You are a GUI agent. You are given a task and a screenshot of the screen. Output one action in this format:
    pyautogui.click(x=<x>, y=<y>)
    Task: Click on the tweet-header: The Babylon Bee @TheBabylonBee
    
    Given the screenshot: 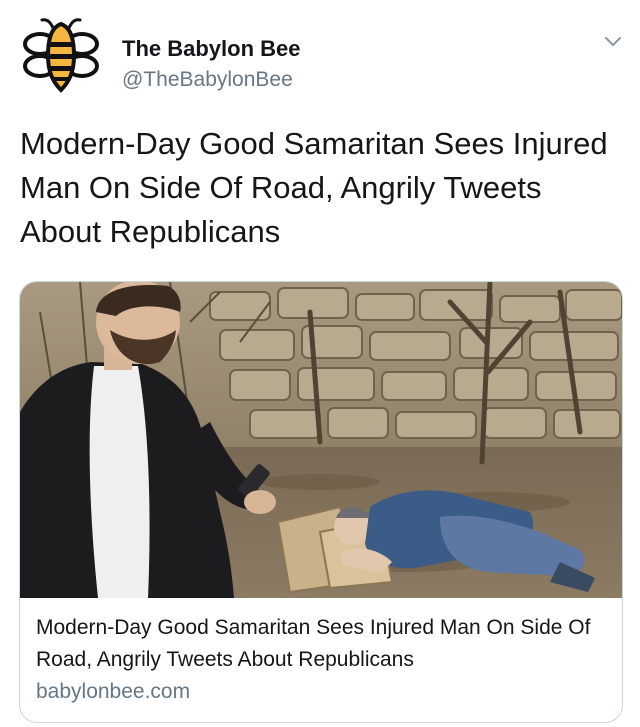 What is the action you would take?
    pyautogui.click(x=320, y=55)
    